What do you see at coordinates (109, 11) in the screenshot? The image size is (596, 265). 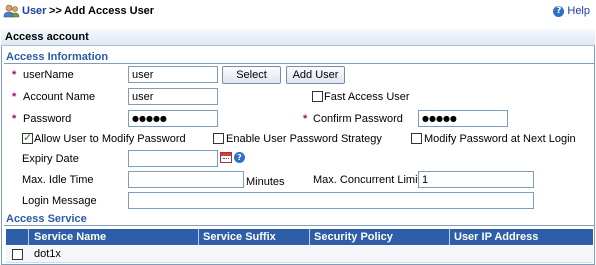 I see `page-title: Add Access User` at bounding box center [109, 11].